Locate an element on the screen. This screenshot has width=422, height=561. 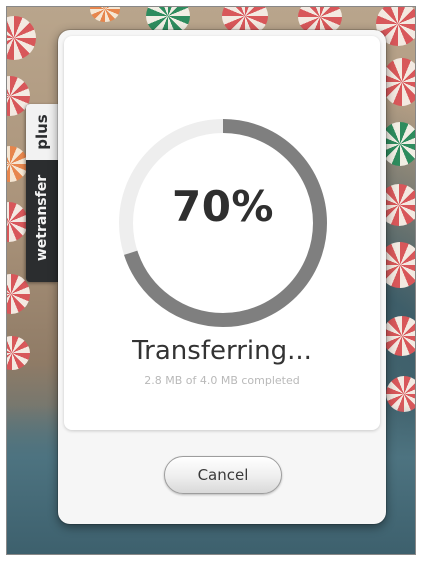
plus-badge-label: plus is located at coordinates (42, 132).